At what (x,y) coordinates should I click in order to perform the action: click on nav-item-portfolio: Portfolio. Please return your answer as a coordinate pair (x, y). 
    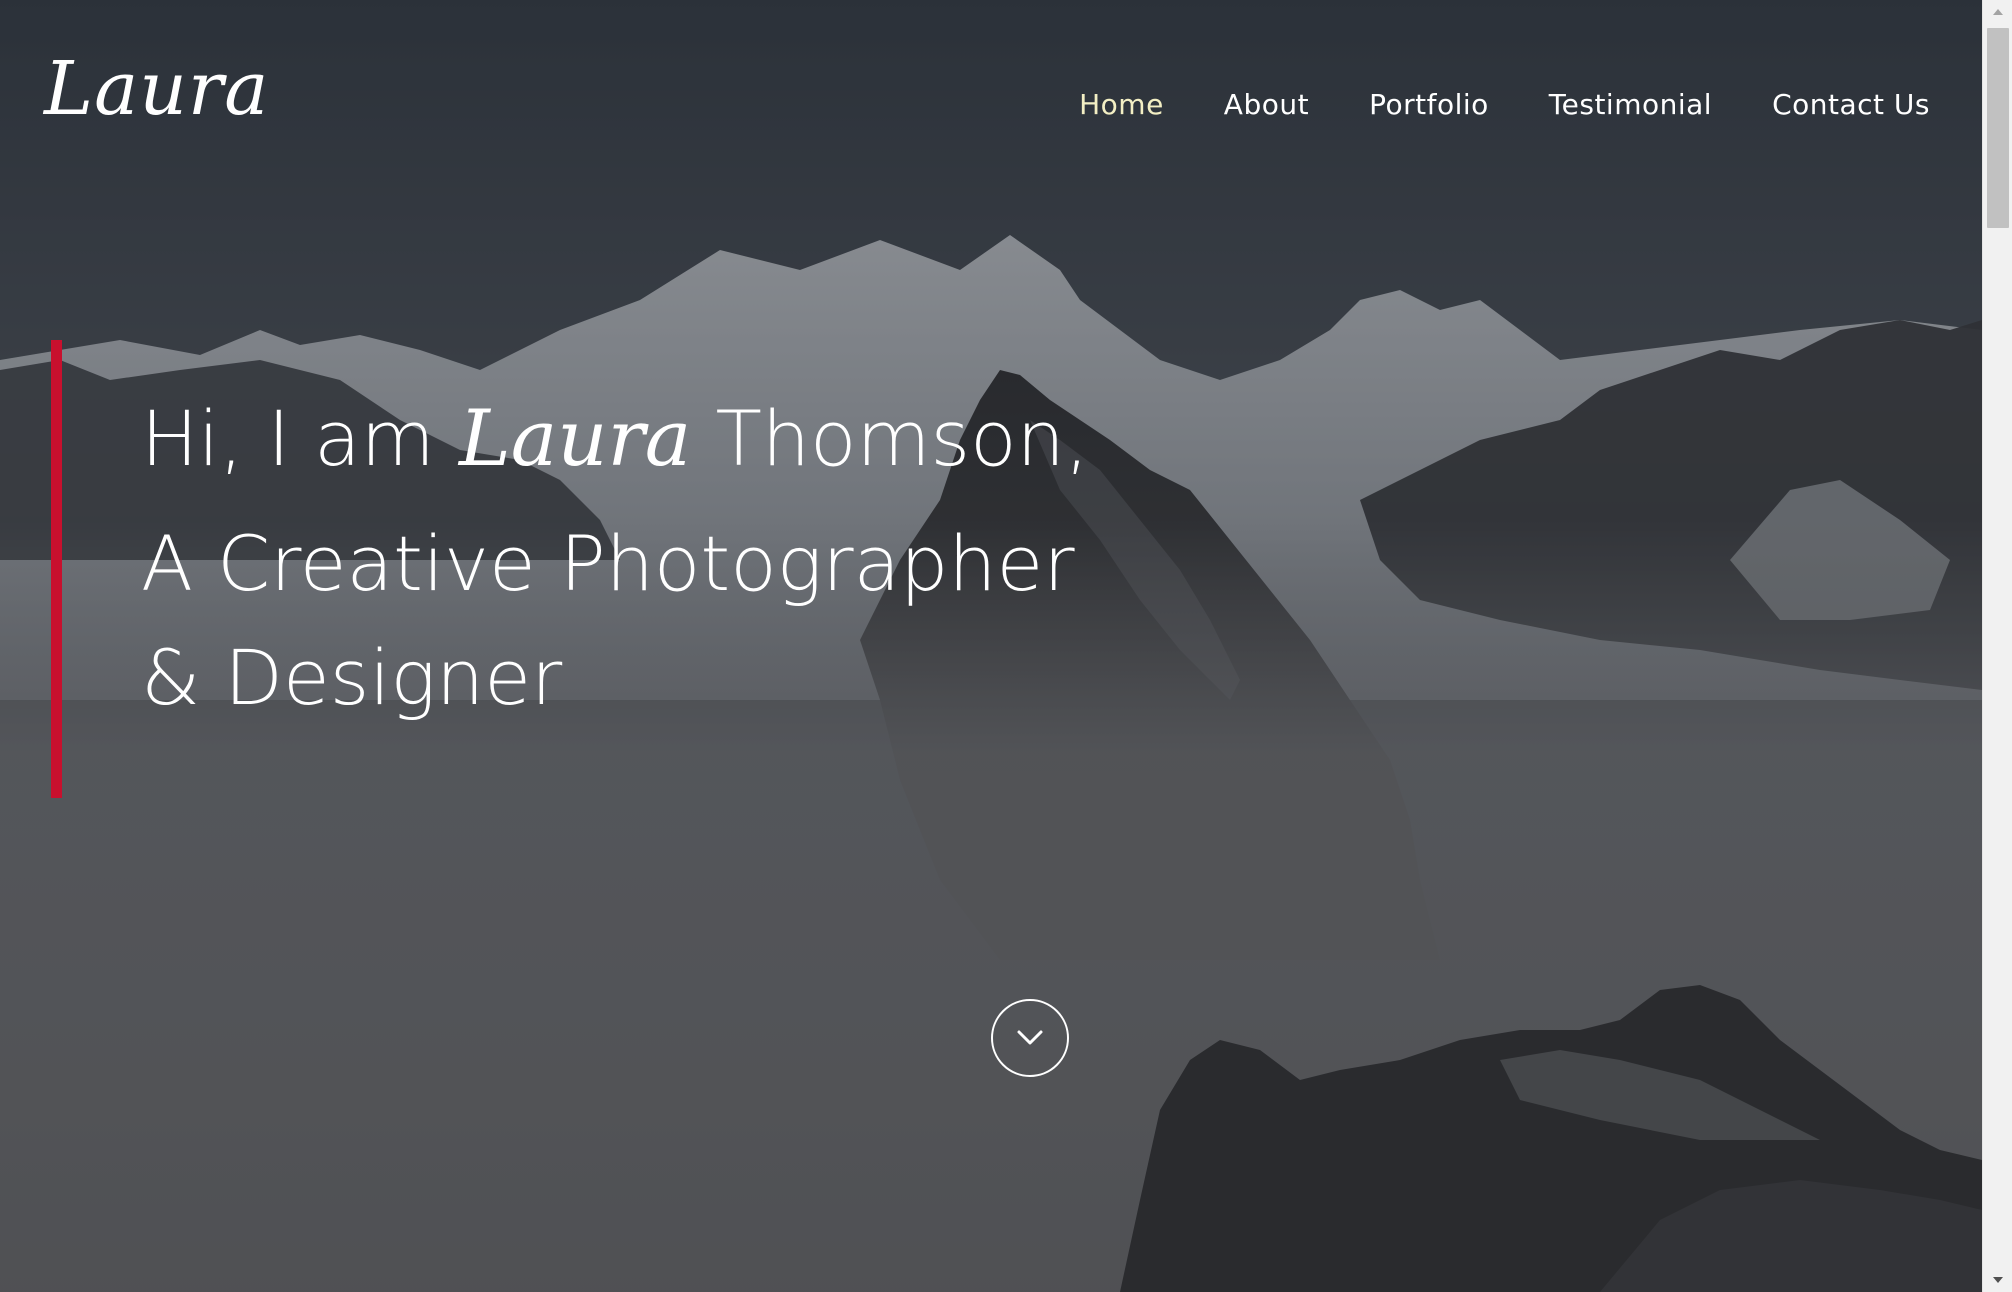
    Looking at the image, I should click on (1429, 104).